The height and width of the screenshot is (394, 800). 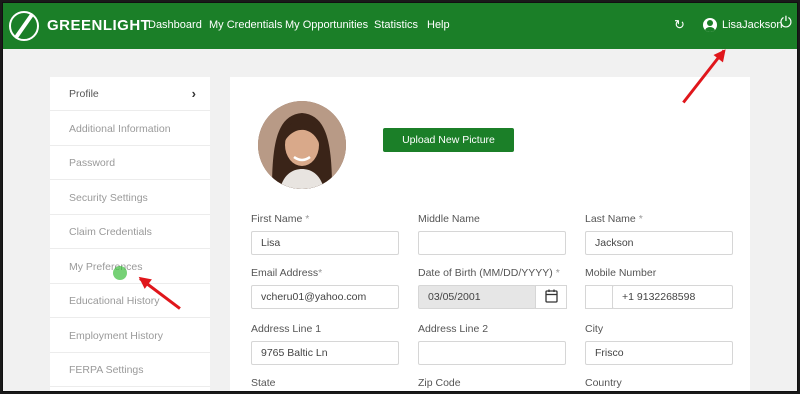 What do you see at coordinates (277, 219) in the screenshot?
I see `first-name-label-text: First Name` at bounding box center [277, 219].